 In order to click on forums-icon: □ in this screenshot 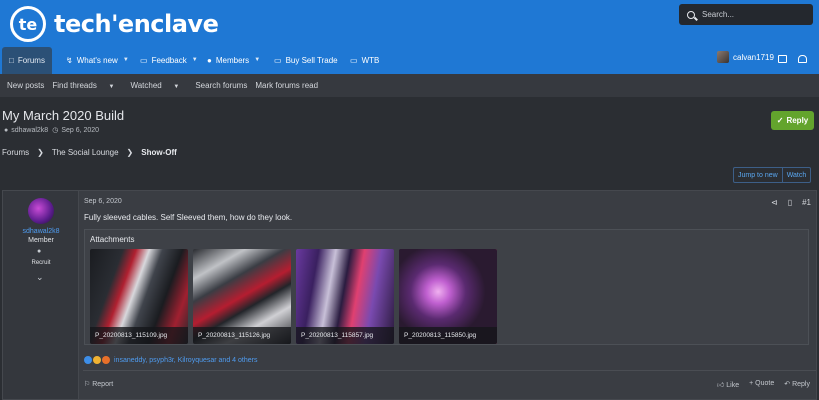, I will do `click(11, 60)`.